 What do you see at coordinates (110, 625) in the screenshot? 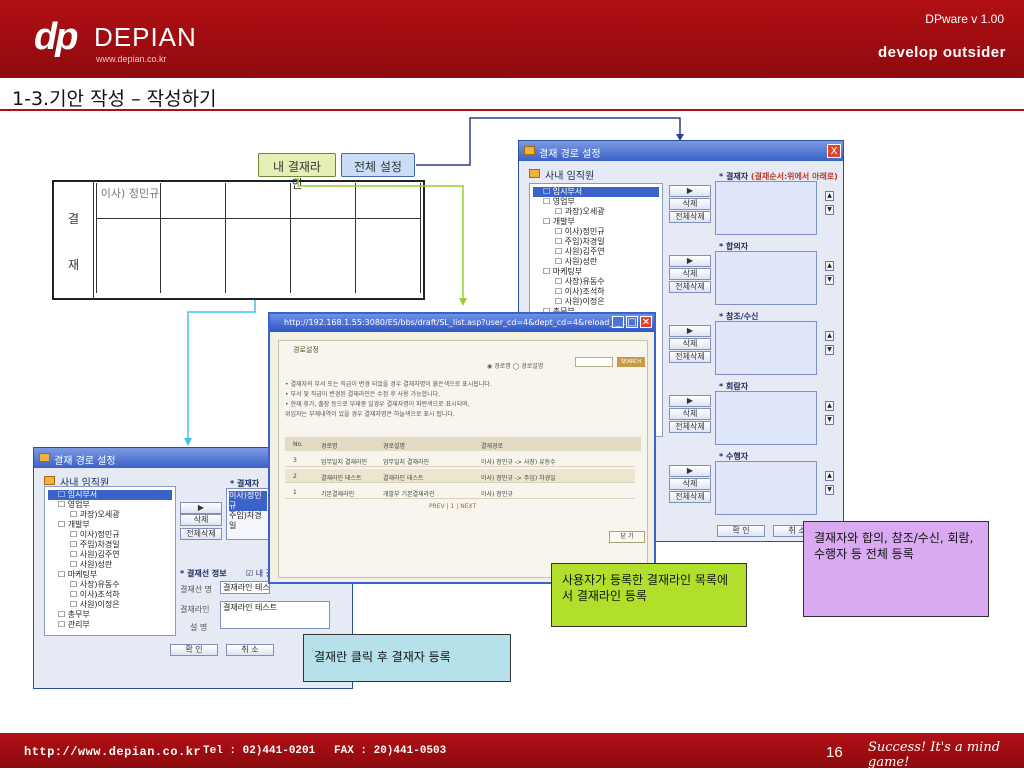
I see `tree-item: ☐ 관리부` at bounding box center [110, 625].